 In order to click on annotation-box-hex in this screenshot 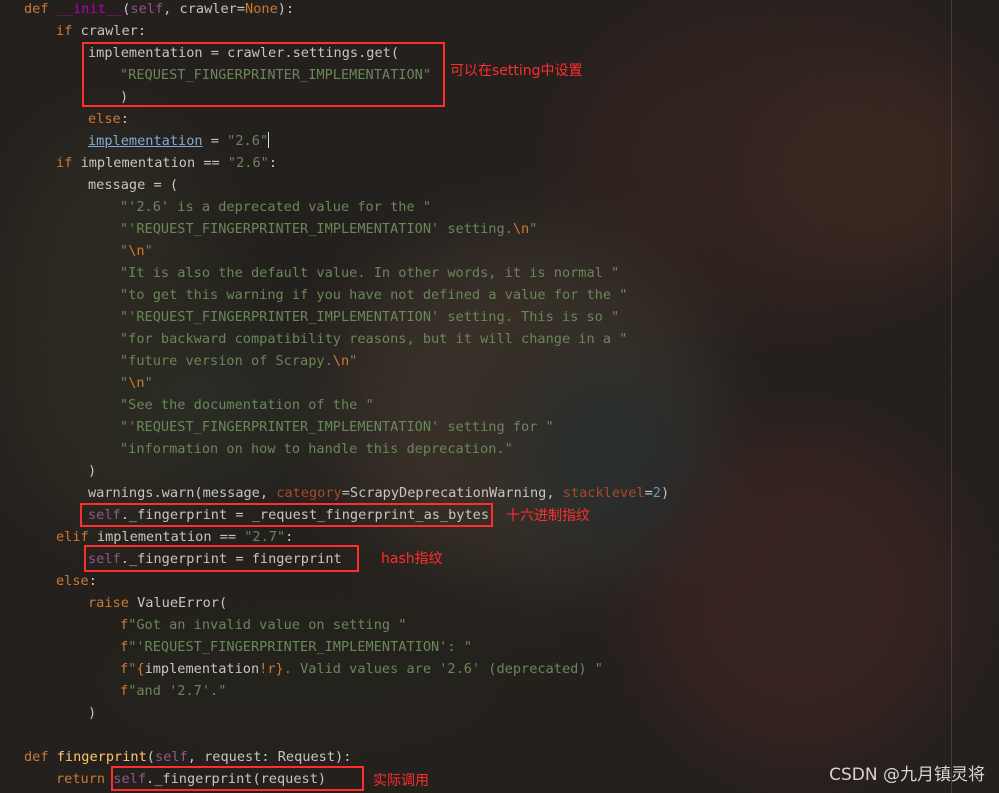, I will do `click(286, 515)`.